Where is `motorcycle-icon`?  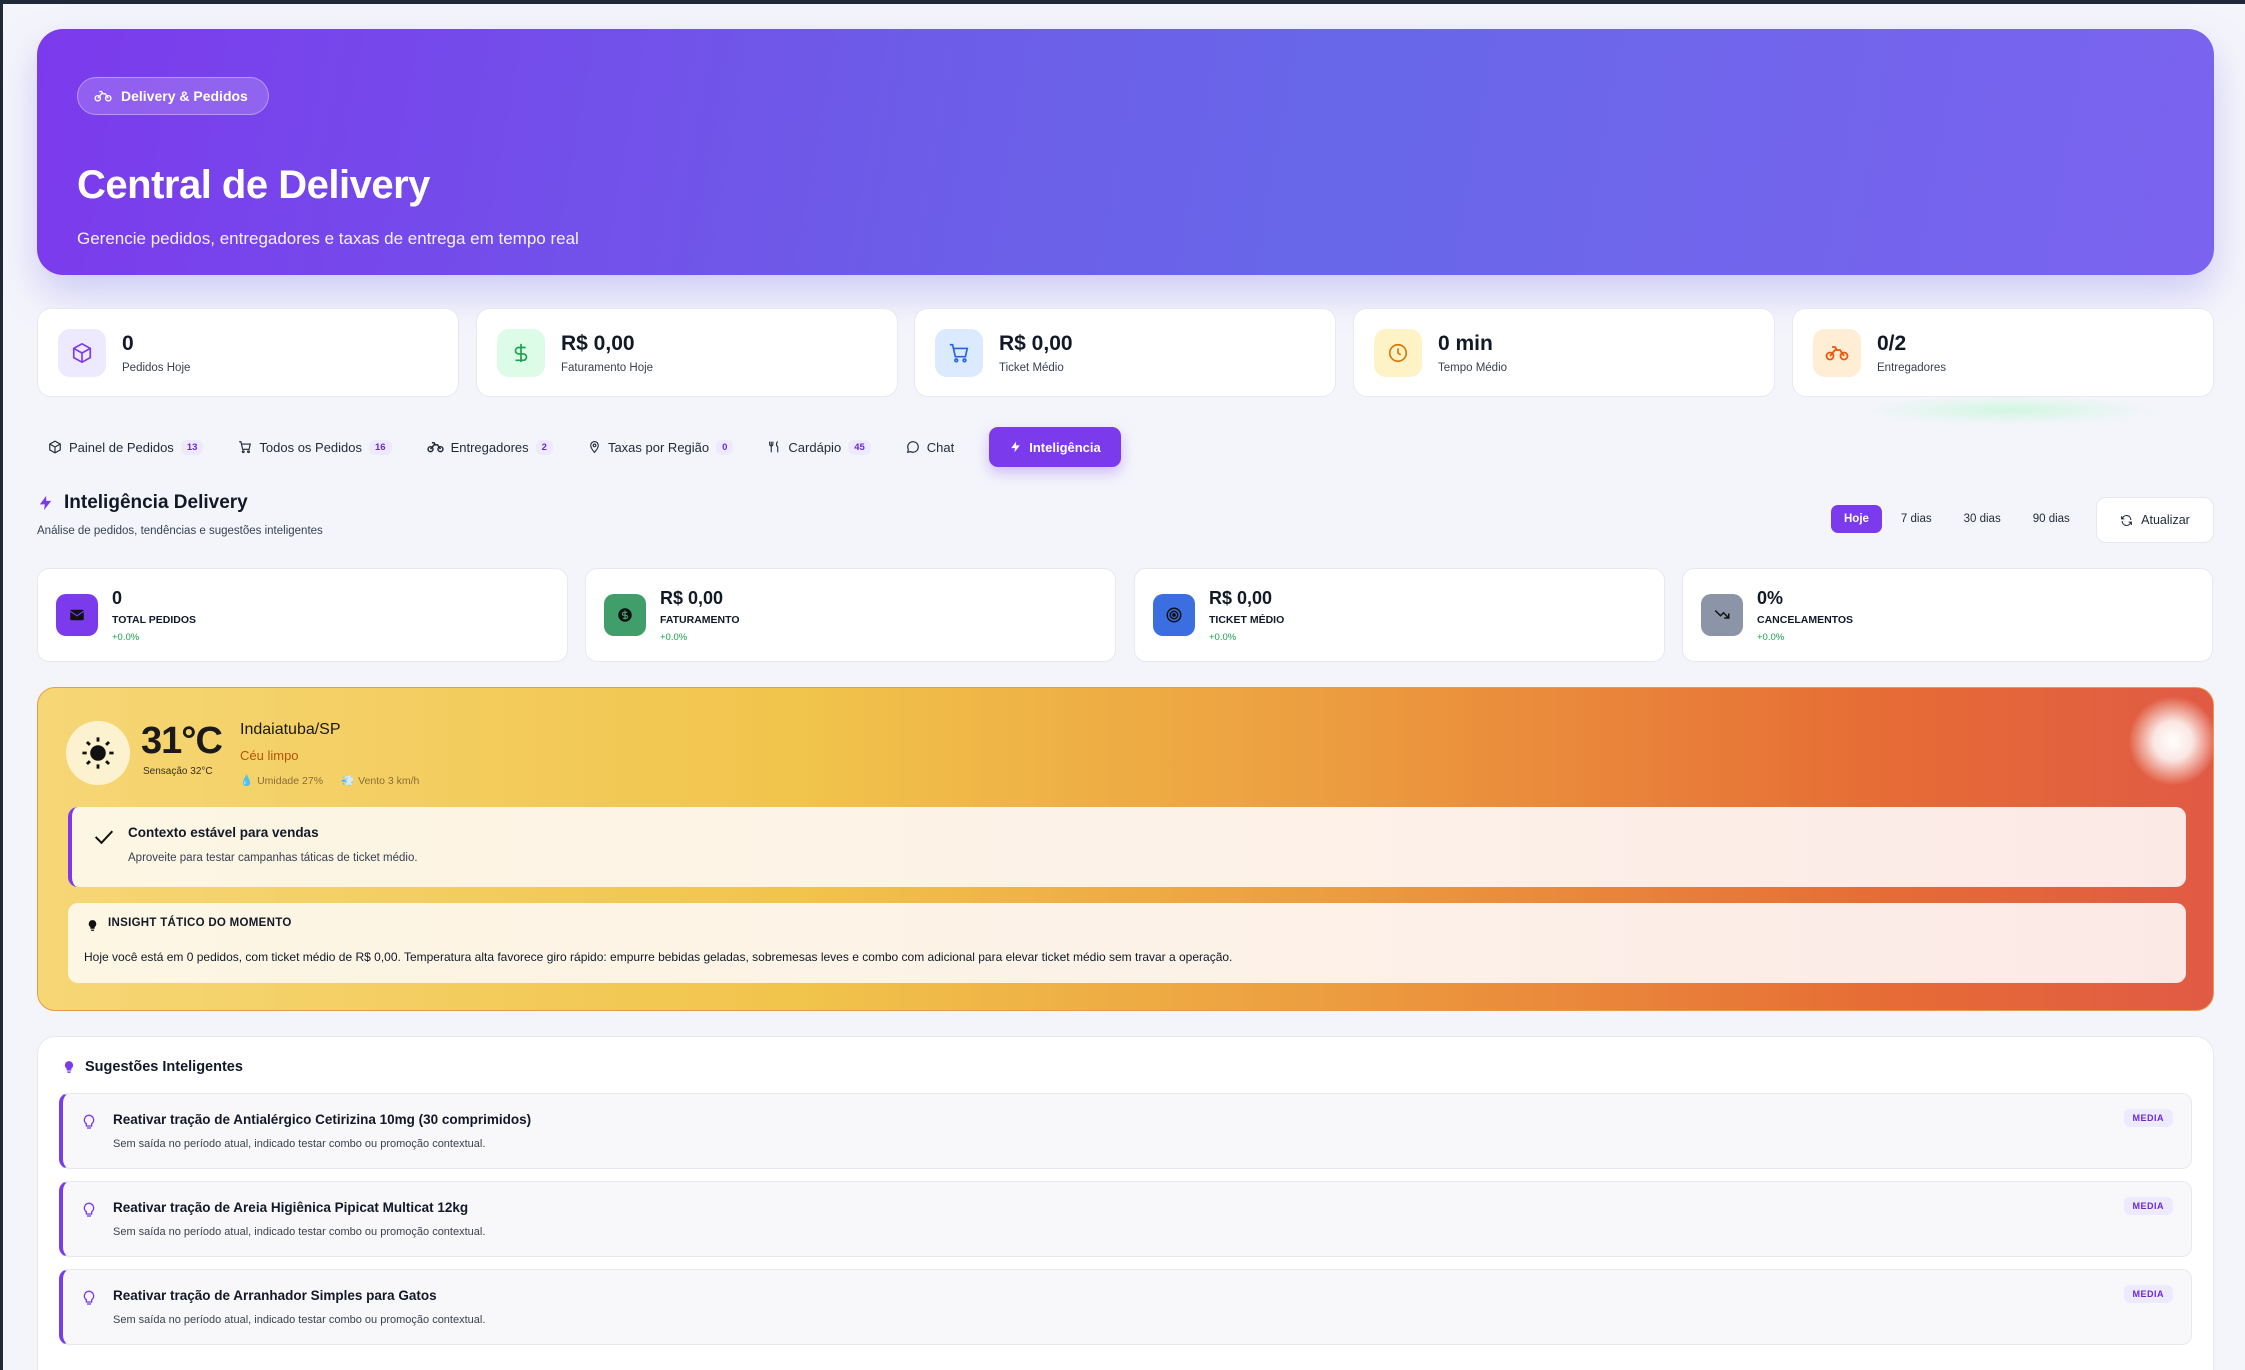
motorcycle-icon is located at coordinates (435, 447).